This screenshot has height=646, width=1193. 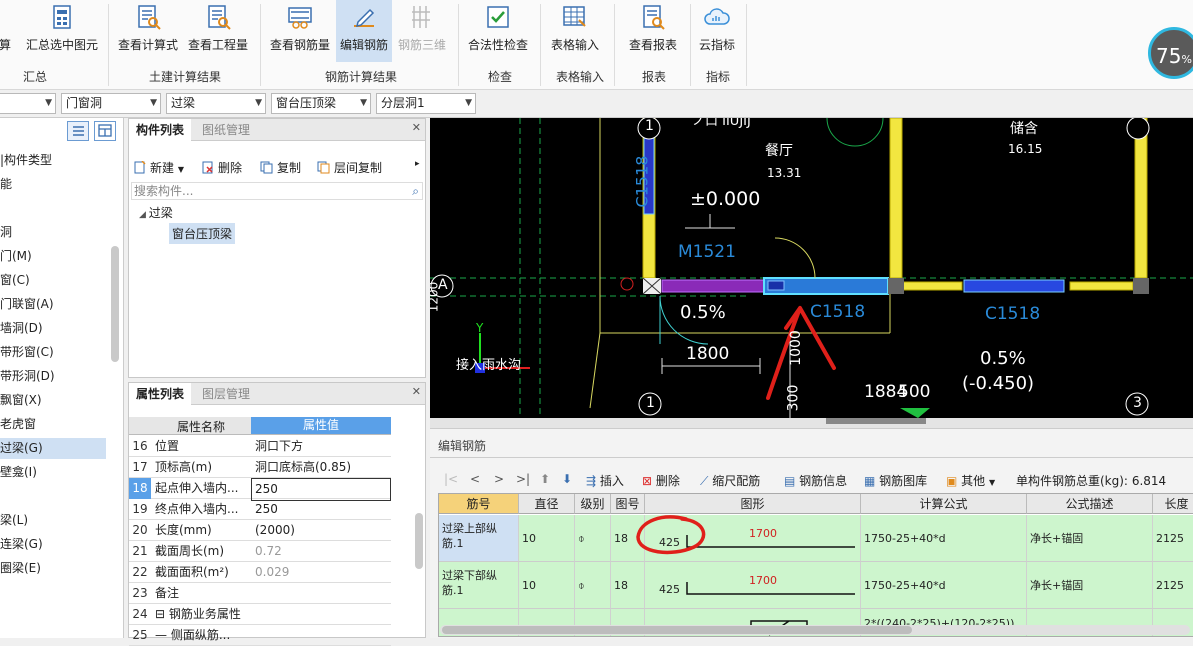 What do you see at coordinates (53, 520) in the screenshot?
I see `tree-item: 梁(L)` at bounding box center [53, 520].